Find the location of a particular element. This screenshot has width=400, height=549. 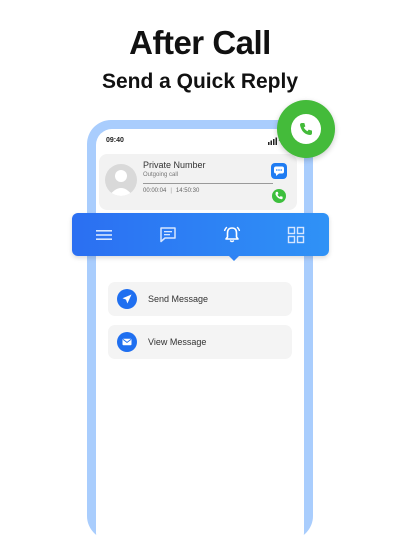

call-back-button is located at coordinates (279, 196).